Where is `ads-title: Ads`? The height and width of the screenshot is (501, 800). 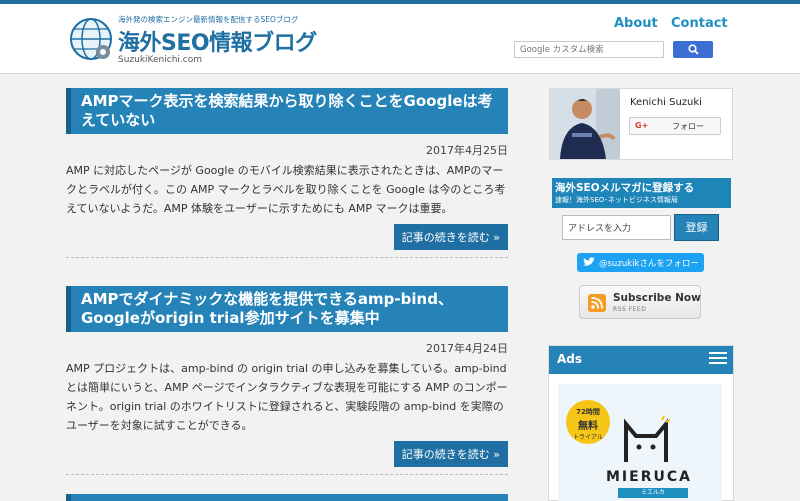
ads-title: Ads is located at coordinates (570, 359).